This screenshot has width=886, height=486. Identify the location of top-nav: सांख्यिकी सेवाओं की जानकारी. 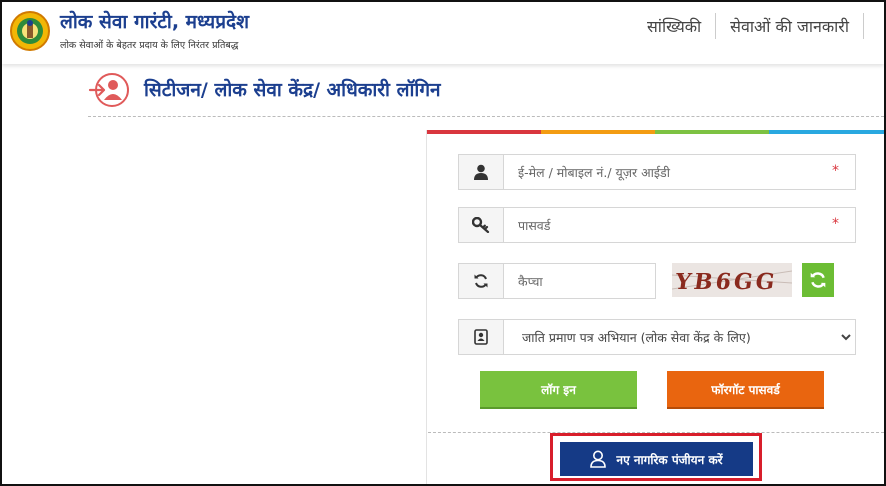
(748, 26).